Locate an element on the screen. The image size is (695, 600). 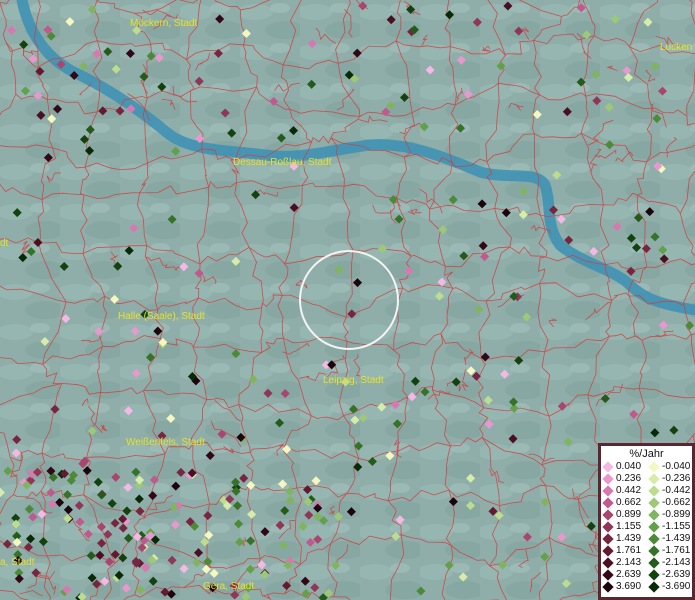
legend-label: -0.040 is located at coordinates (676, 466).